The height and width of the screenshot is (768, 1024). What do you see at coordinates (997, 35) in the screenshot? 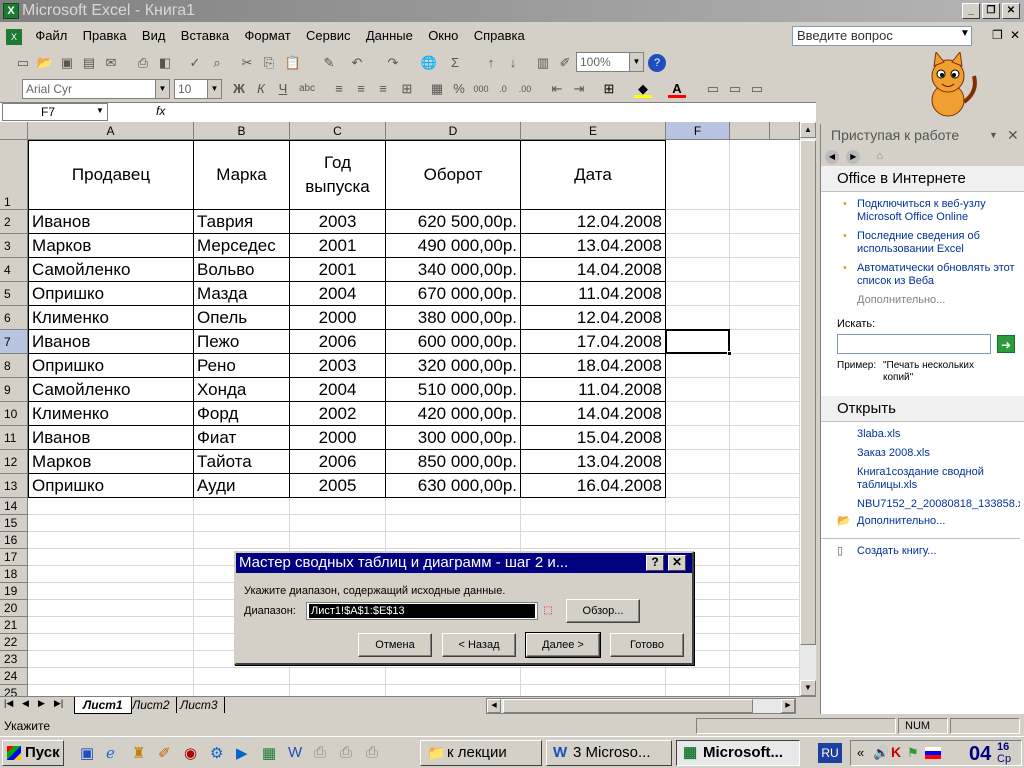
I see `doc-restore-icon: ❐` at bounding box center [997, 35].